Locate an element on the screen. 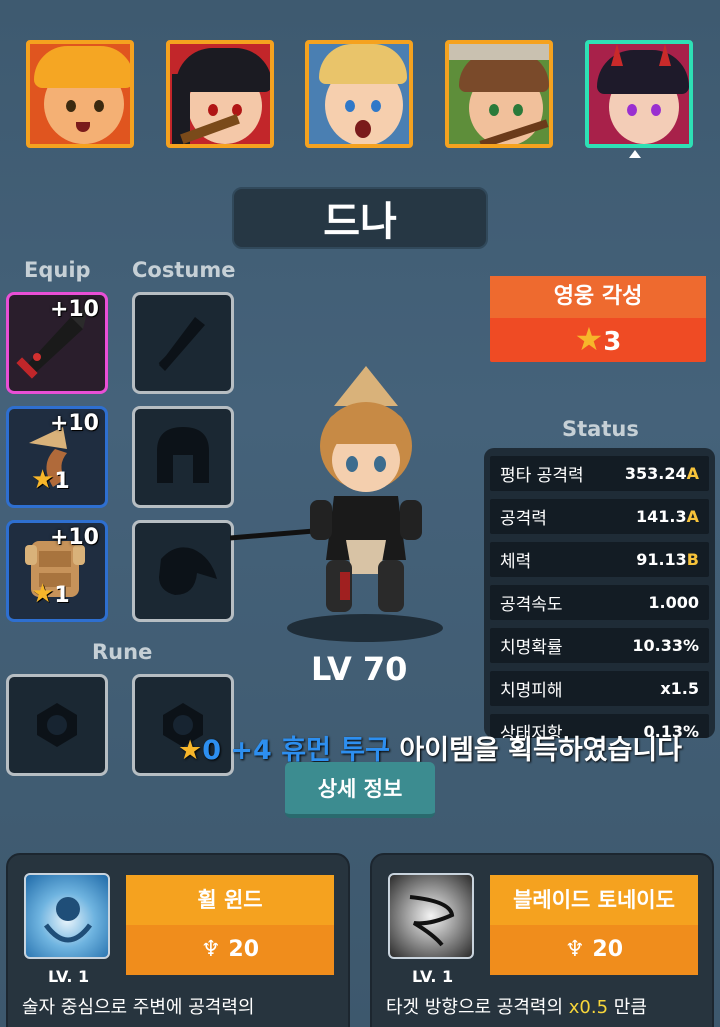 The height and width of the screenshot is (1027, 720). equip-slot-helmet: +10 ★1 is located at coordinates (57, 457).